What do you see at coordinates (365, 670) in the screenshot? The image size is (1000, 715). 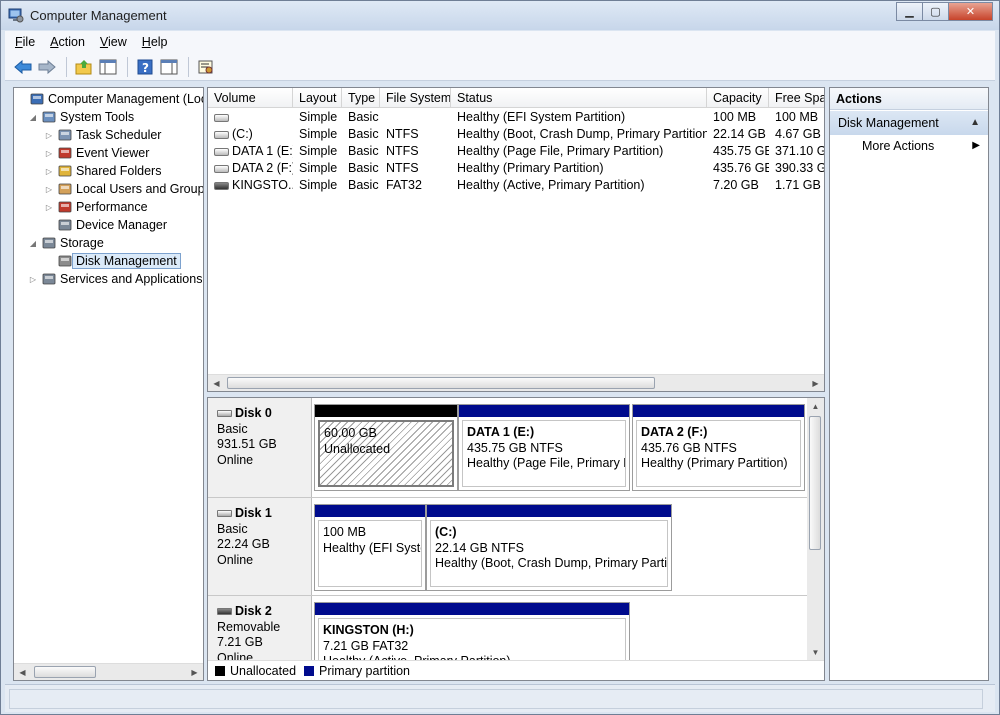 I see `legend-label: Primary partition` at bounding box center [365, 670].